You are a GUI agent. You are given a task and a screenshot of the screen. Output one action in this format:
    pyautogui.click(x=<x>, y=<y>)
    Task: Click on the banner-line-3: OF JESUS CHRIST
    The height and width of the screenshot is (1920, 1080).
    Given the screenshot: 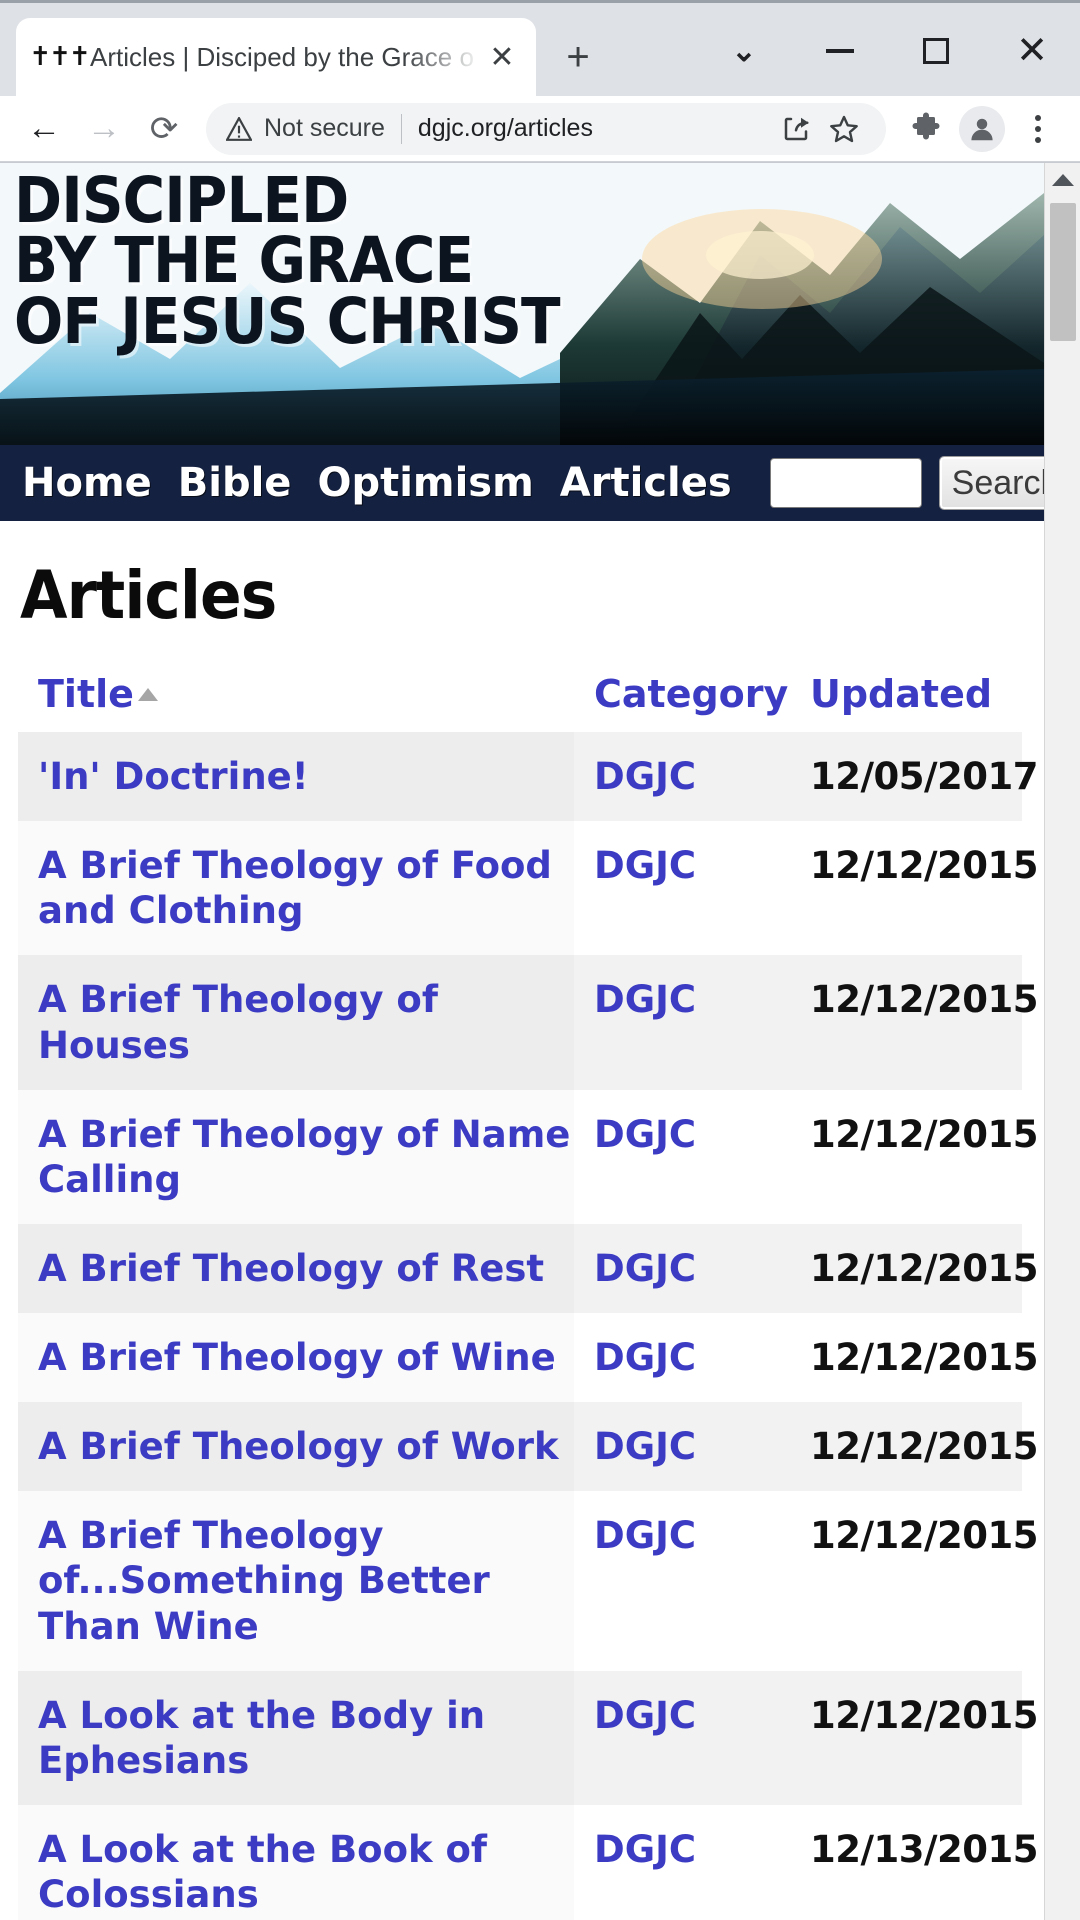 What is the action you would take?
    pyautogui.click(x=287, y=321)
    